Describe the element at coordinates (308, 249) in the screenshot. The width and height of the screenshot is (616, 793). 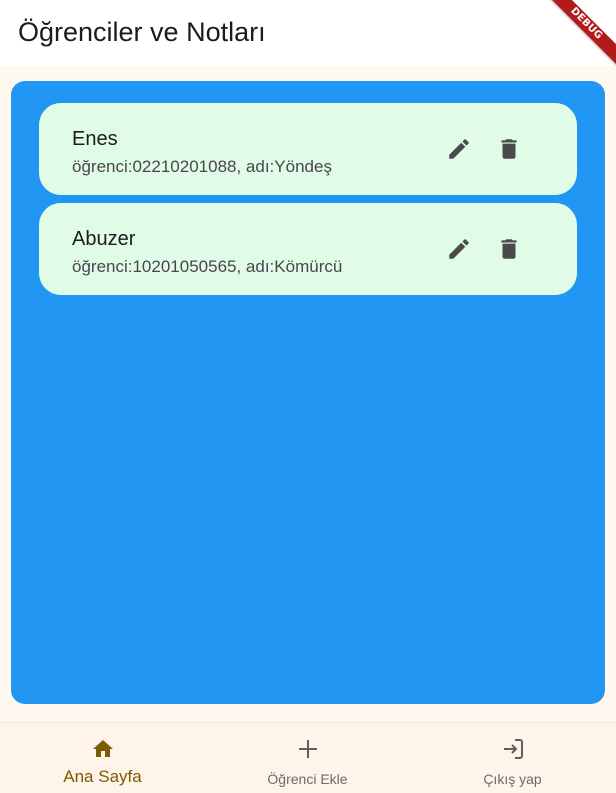
I see `student-card: Abuzer öğrenci:10201050565, adı:Kömürcü` at that location.